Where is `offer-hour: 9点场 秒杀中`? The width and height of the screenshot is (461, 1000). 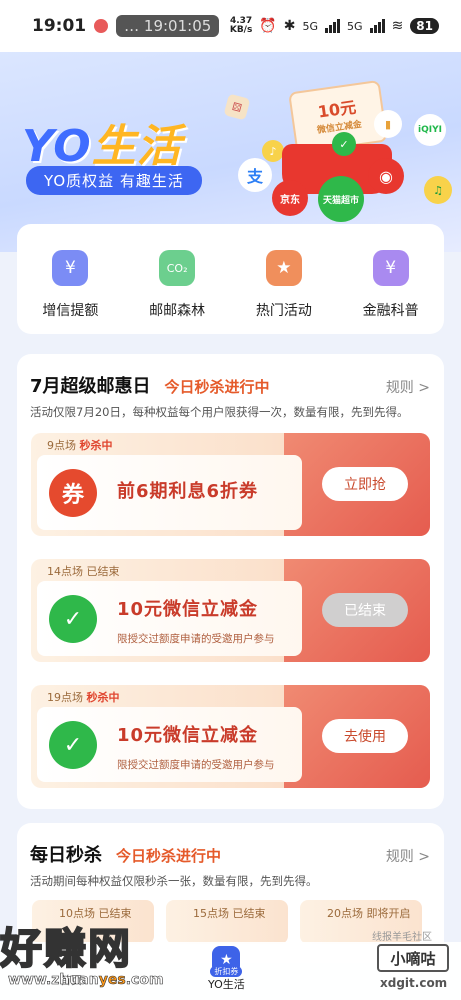 offer-hour: 9点场 秒杀中 is located at coordinates (80, 445).